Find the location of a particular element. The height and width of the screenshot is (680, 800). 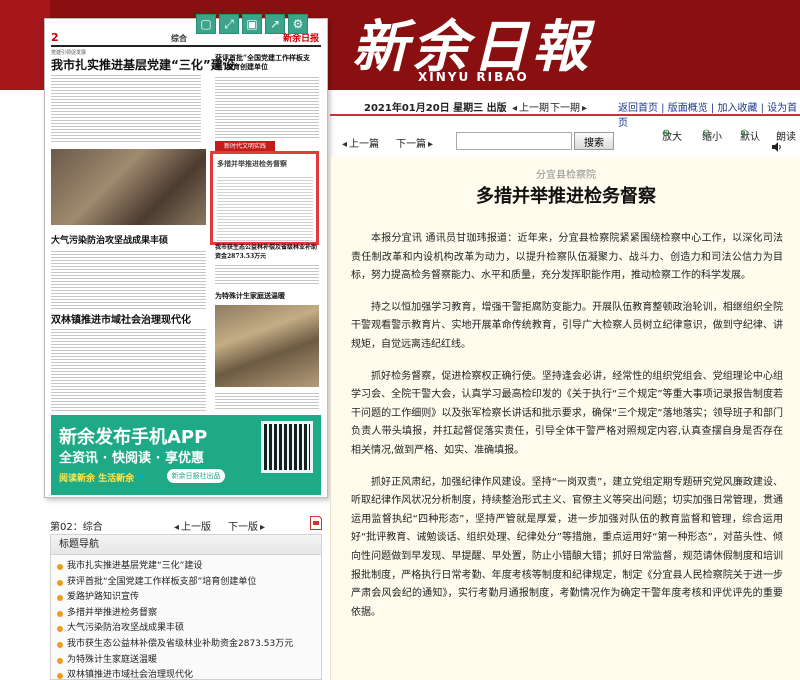

masthead: 新余日報 XINYU RIBAO is located at coordinates (570, 47).